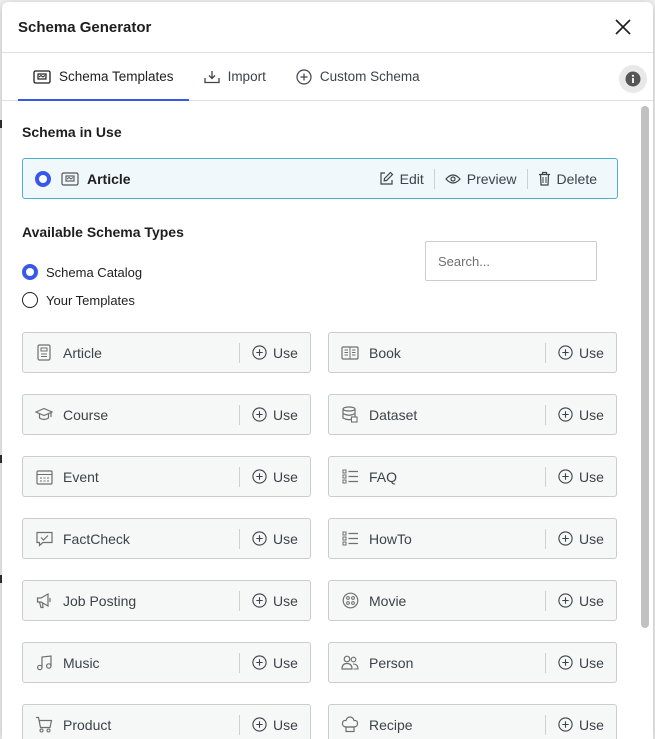 Image resolution: width=655 pixels, height=739 pixels. Describe the element at coordinates (391, 662) in the screenshot. I see `schema-card-label: Person` at that location.